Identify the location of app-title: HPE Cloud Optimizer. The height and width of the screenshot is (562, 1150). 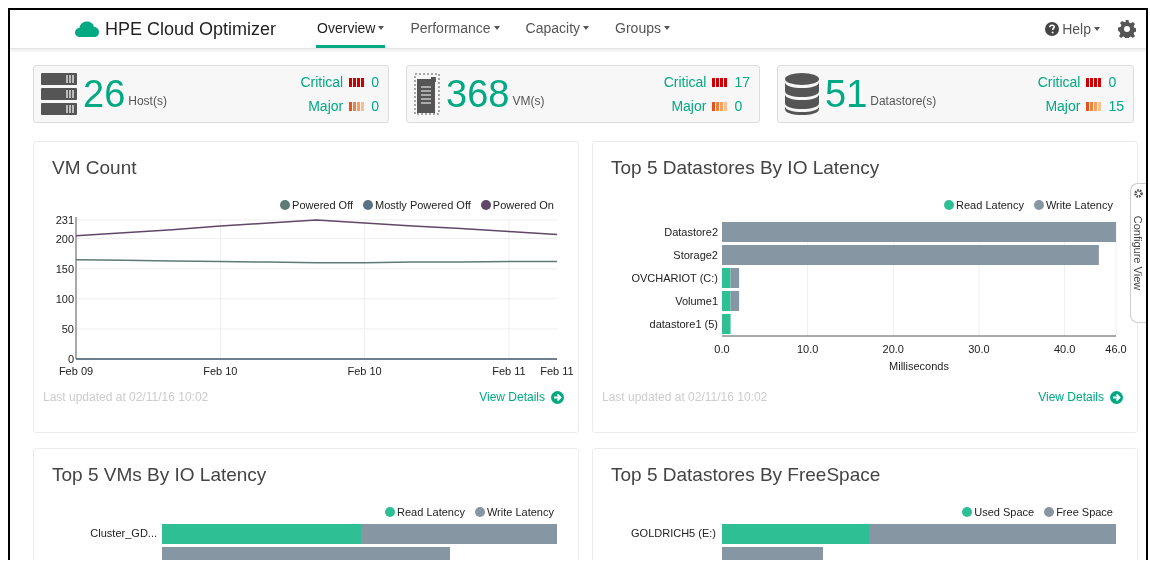
(191, 29).